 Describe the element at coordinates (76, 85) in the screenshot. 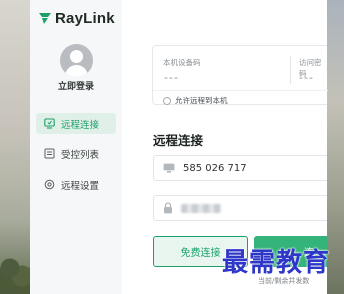

I see `login-link: 立即登录` at that location.